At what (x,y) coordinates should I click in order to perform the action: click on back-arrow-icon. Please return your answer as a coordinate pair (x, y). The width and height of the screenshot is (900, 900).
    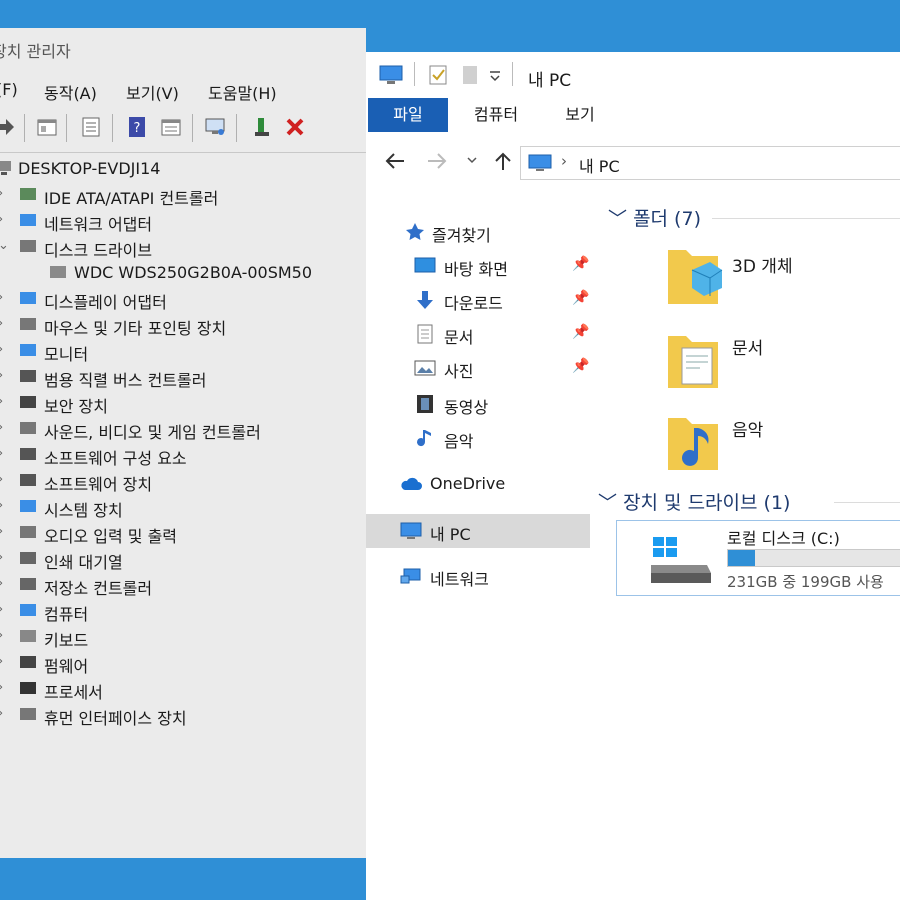
    Looking at the image, I should click on (395, 161).